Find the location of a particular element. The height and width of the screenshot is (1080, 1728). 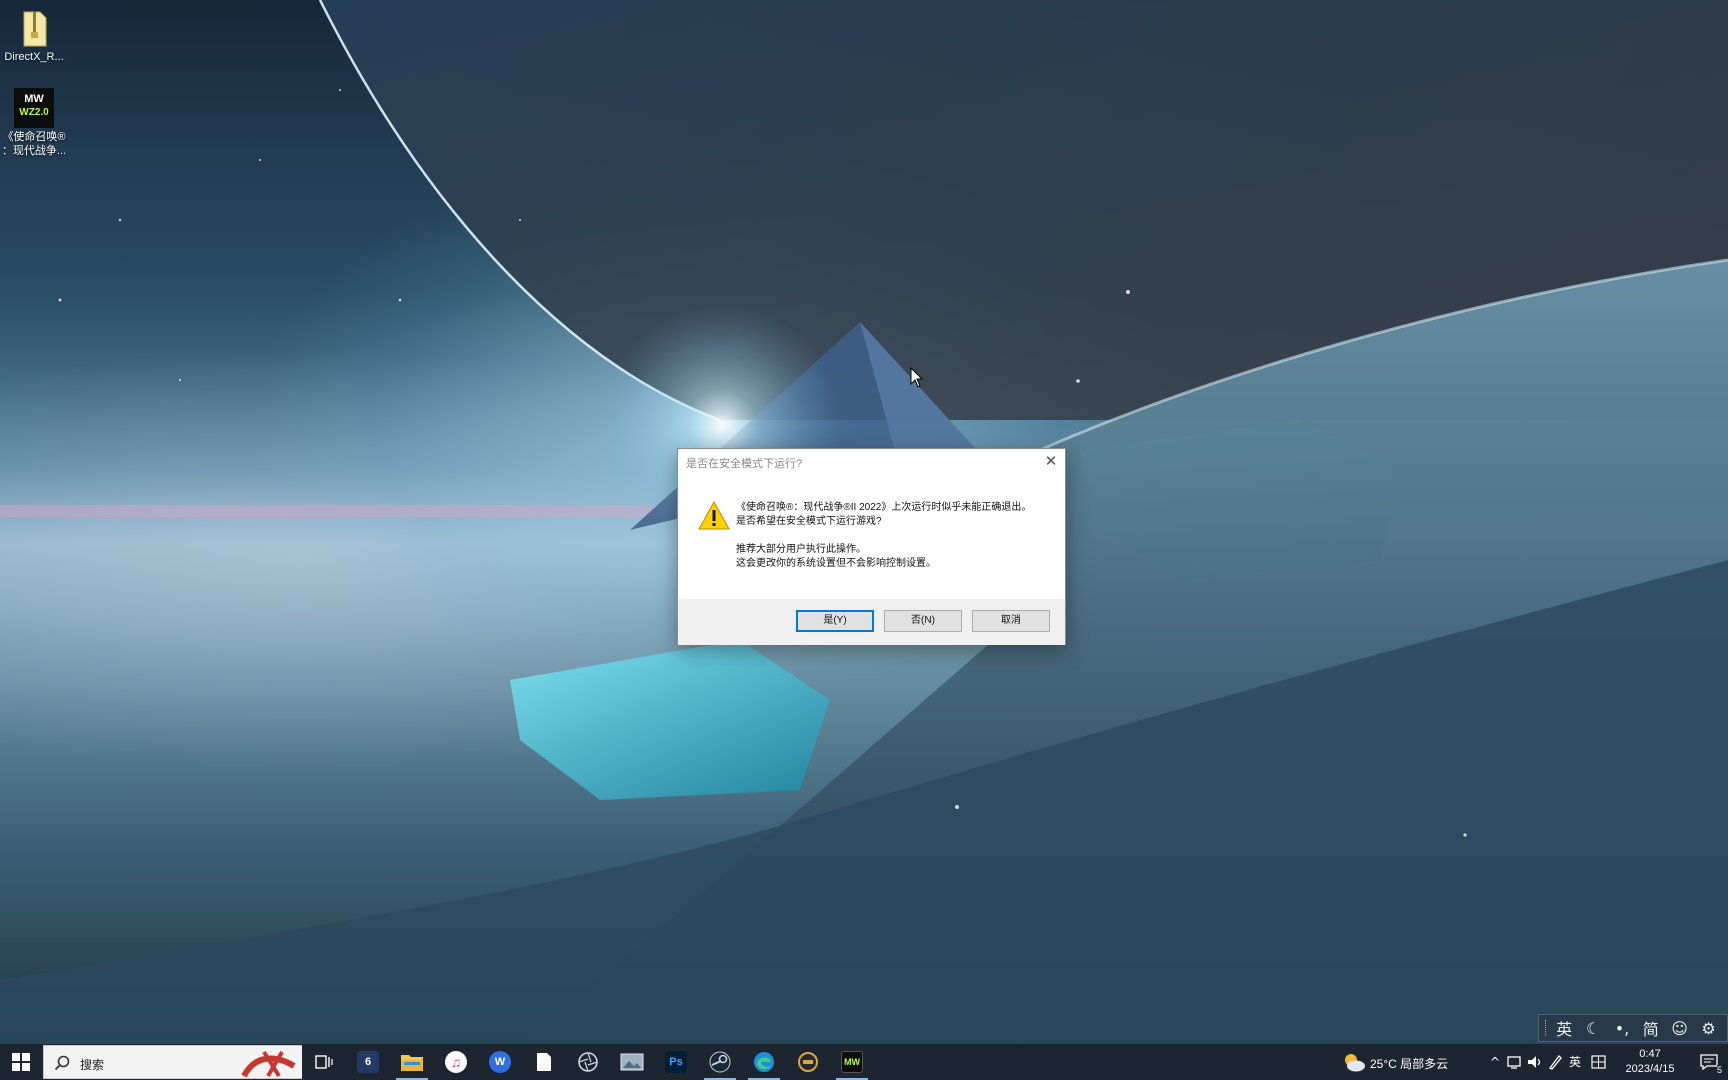

search-box: 搜索 is located at coordinates (172, 1062).